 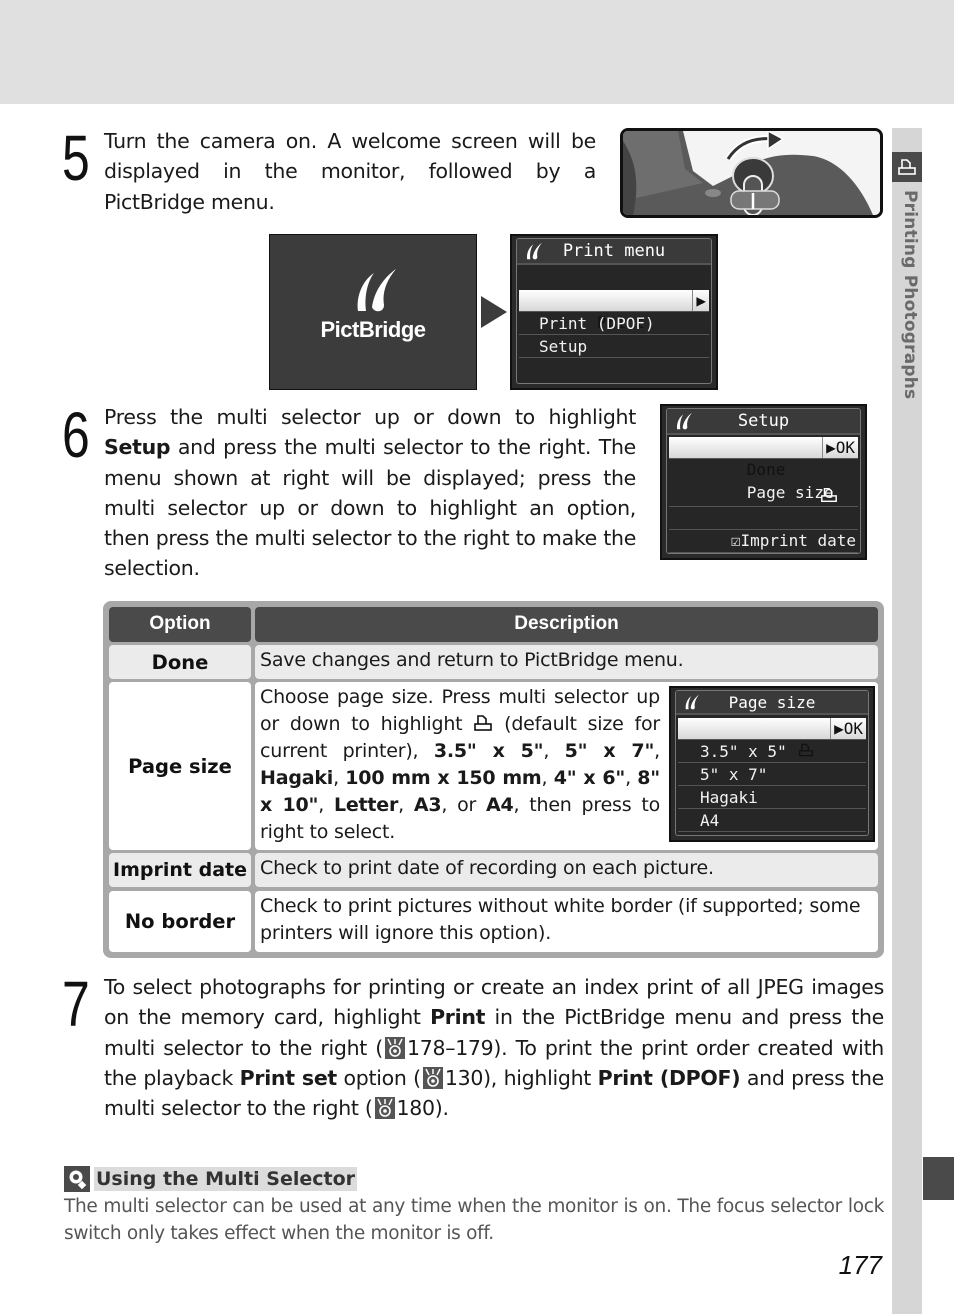 What do you see at coordinates (763, 458) in the screenshot?
I see `setup-item-done: Done ▶OK` at bounding box center [763, 458].